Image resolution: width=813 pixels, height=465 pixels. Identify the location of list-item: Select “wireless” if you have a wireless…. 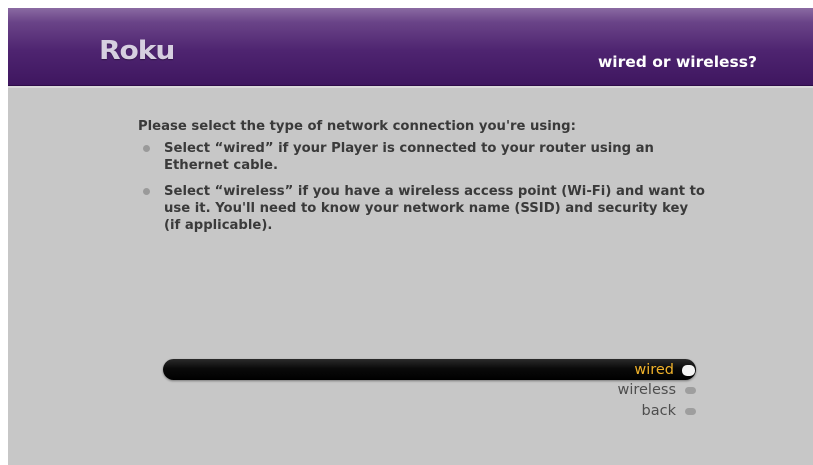
(423, 208).